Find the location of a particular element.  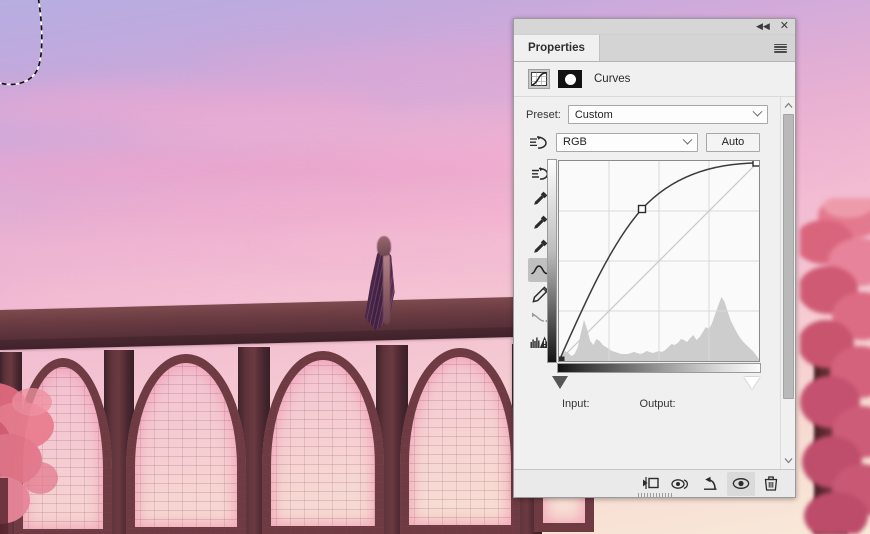

curves-graph-wrapper: Input: Output: is located at coordinates (654, 284).